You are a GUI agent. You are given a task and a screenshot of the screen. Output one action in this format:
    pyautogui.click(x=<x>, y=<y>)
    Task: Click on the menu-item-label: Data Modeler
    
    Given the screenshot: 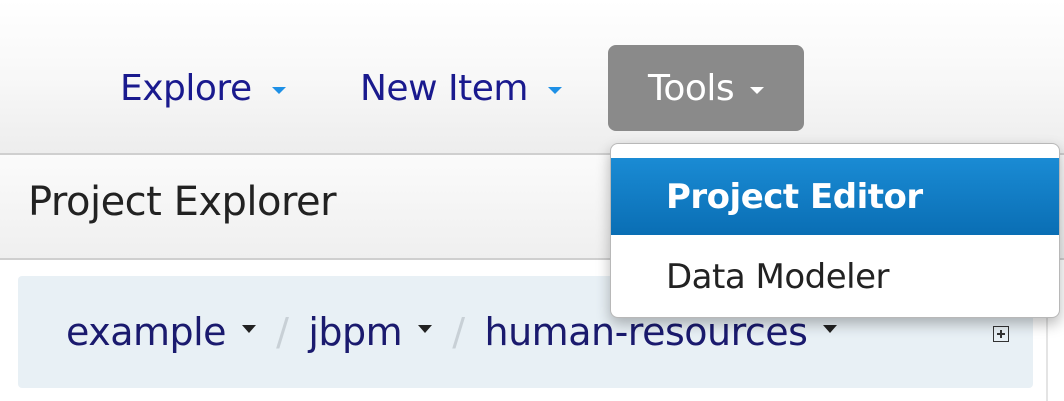 What is the action you would take?
    pyautogui.click(x=777, y=276)
    